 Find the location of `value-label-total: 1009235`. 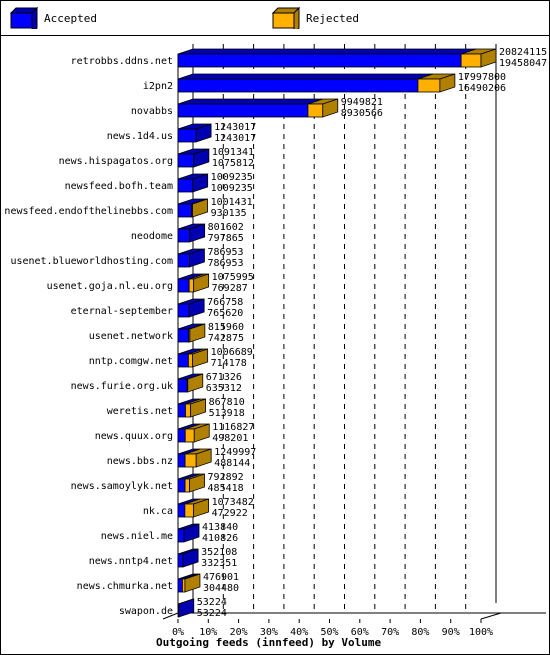

value-label-total: 1009235 is located at coordinates (232, 177).